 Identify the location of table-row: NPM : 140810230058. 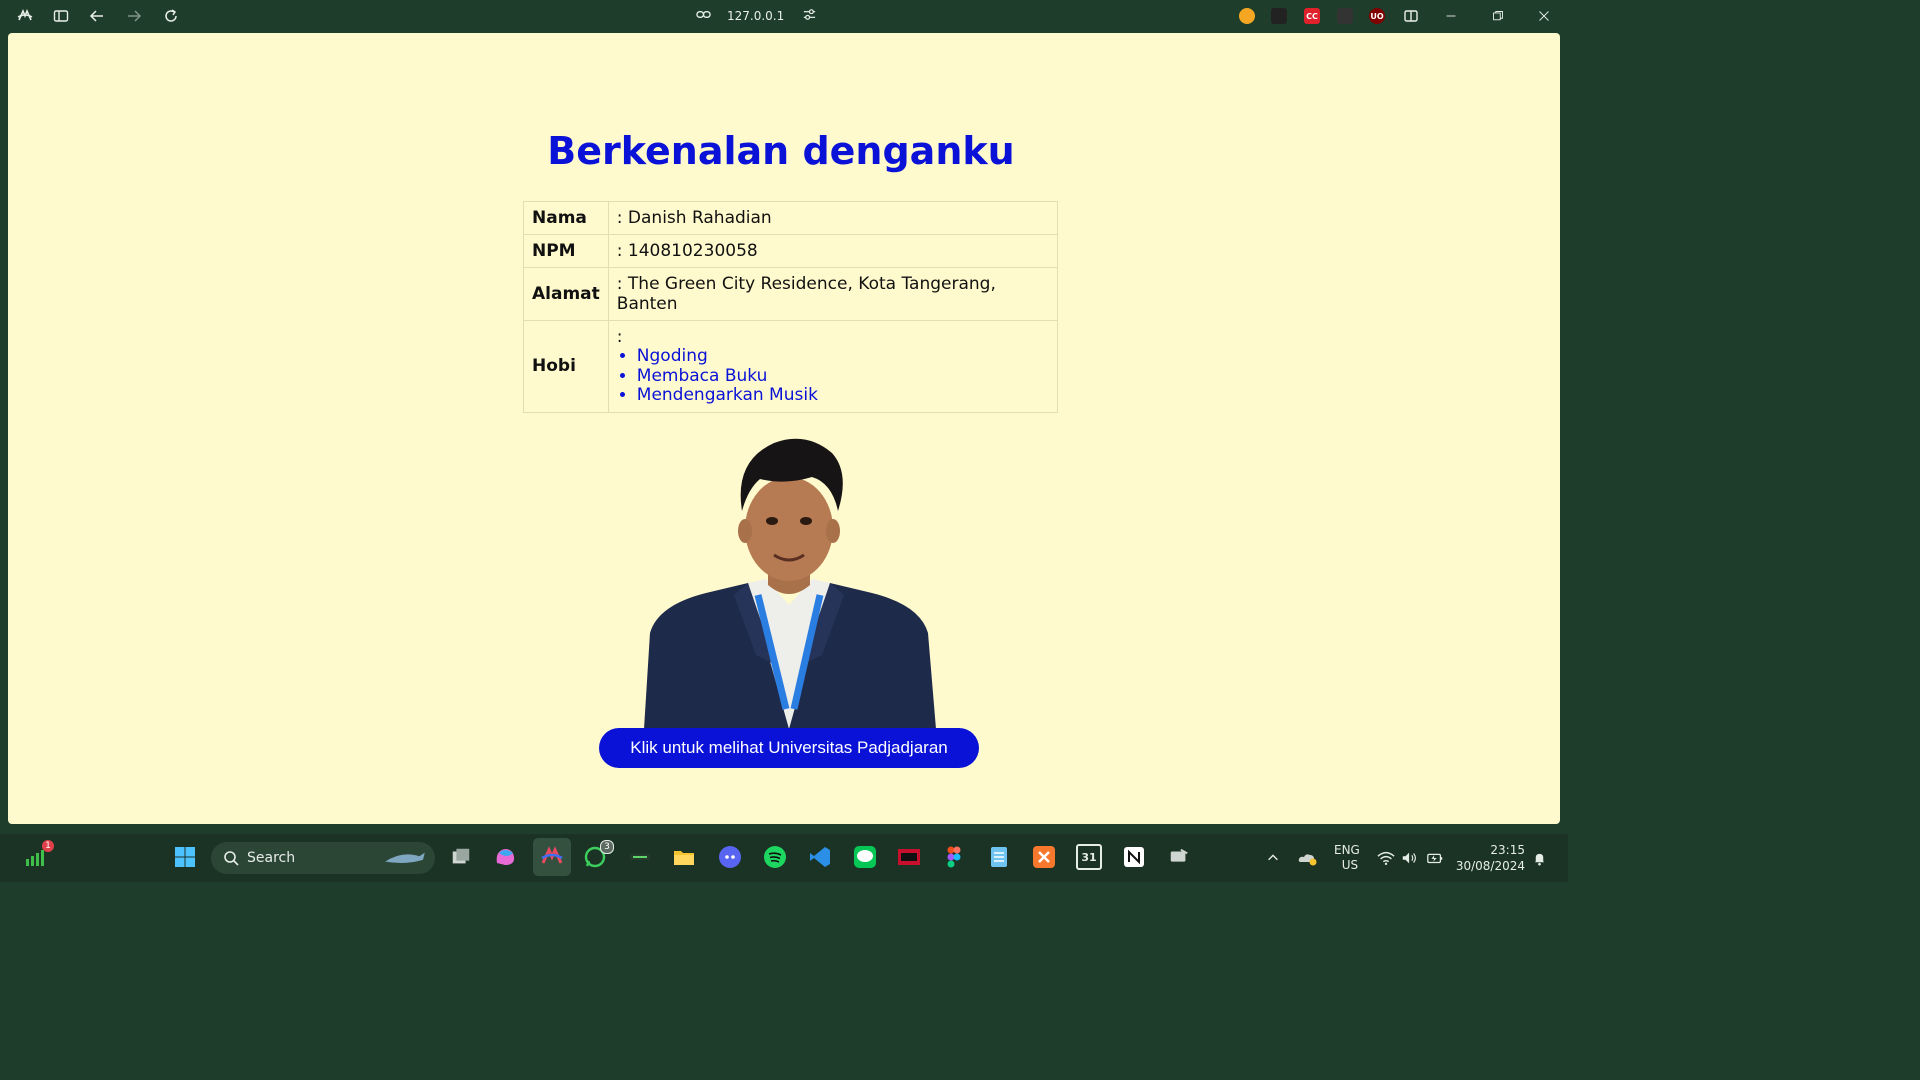
(790, 251).